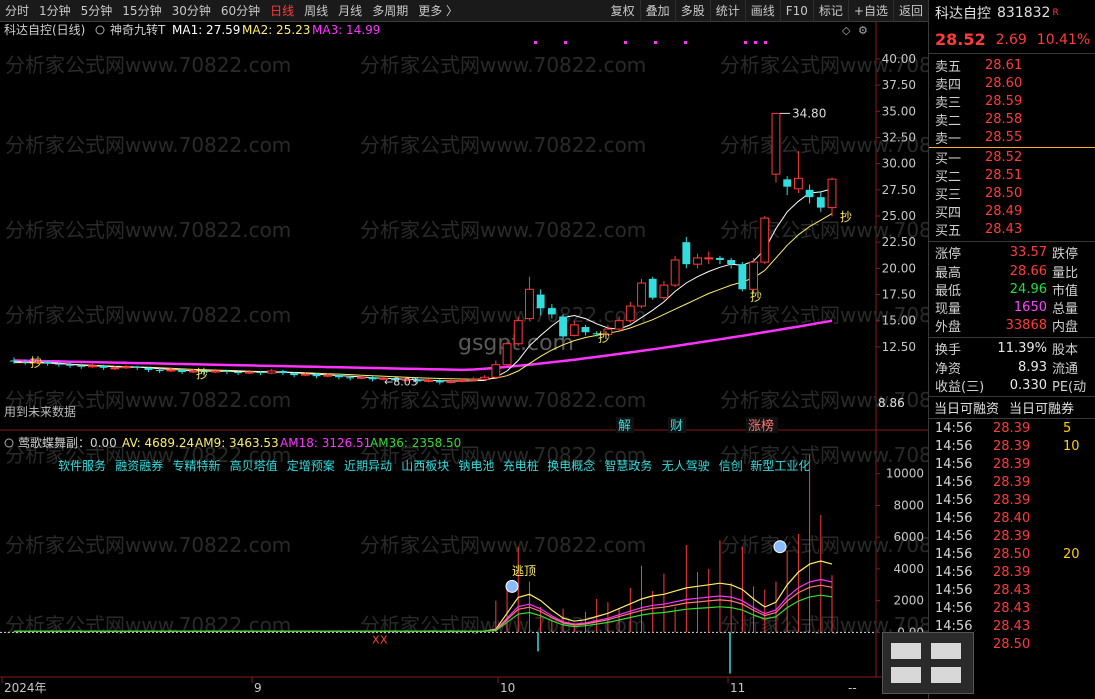 This screenshot has width=1095, height=699. I want to click on period-tab-2: 5分钟, so click(97, 11).